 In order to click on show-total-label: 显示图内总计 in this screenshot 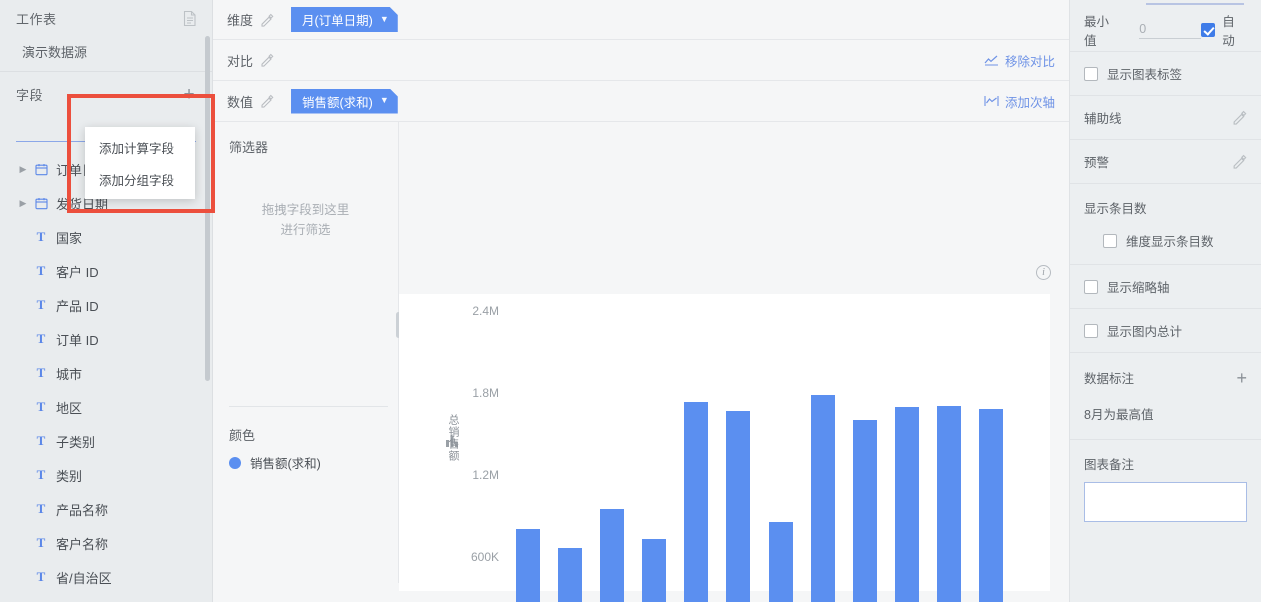, I will do `click(1145, 332)`.